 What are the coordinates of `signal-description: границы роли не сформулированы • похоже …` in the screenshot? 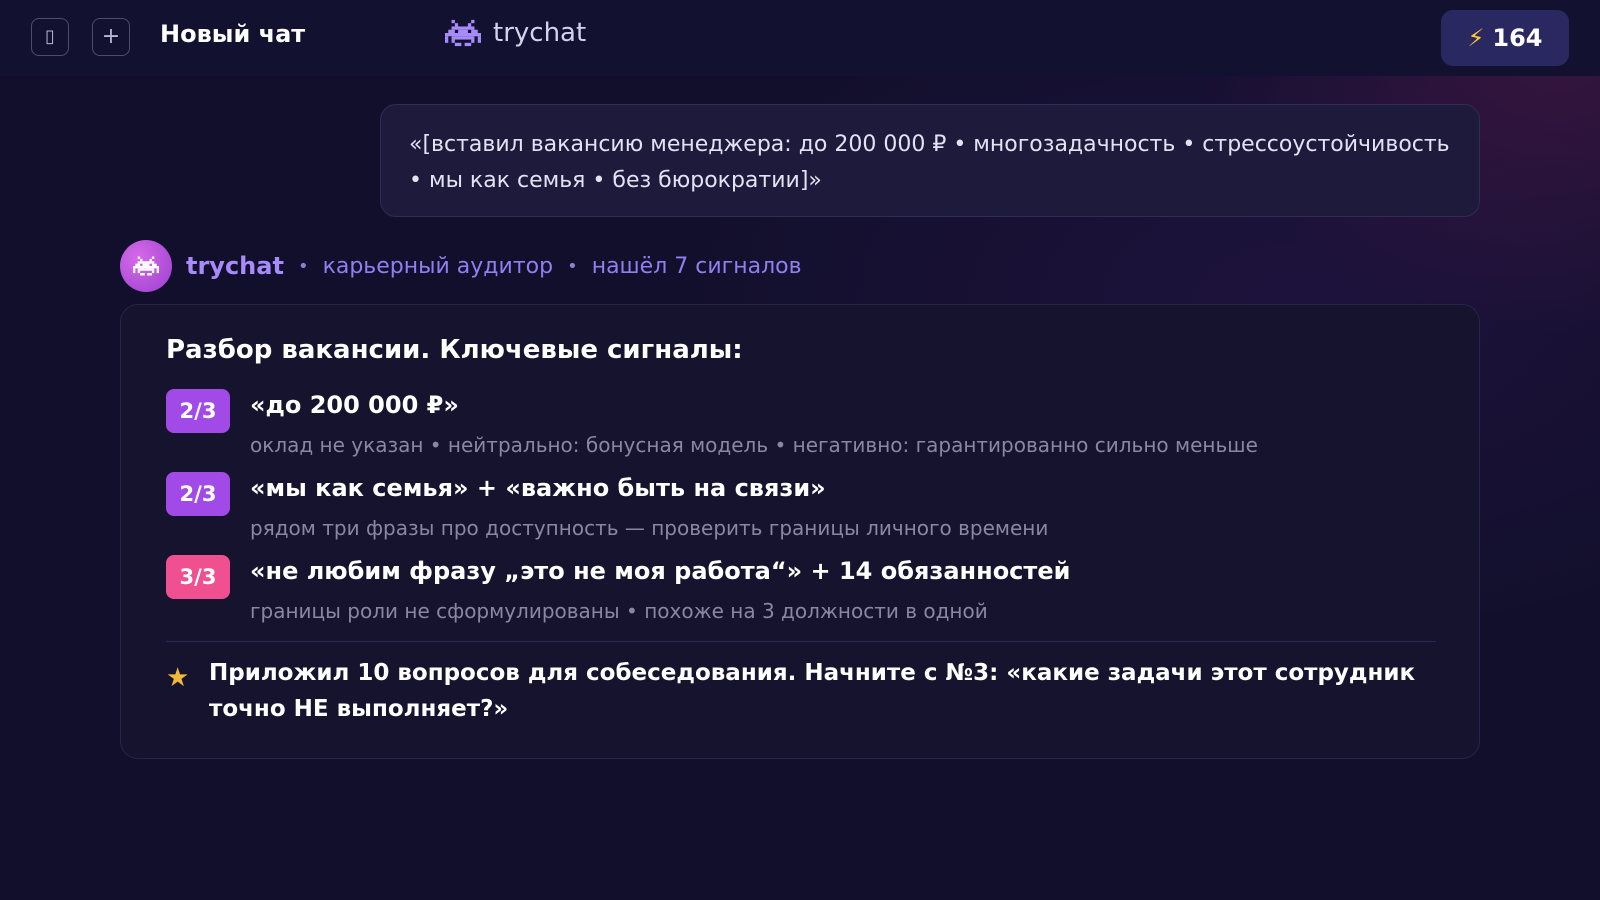 It's located at (619, 611).